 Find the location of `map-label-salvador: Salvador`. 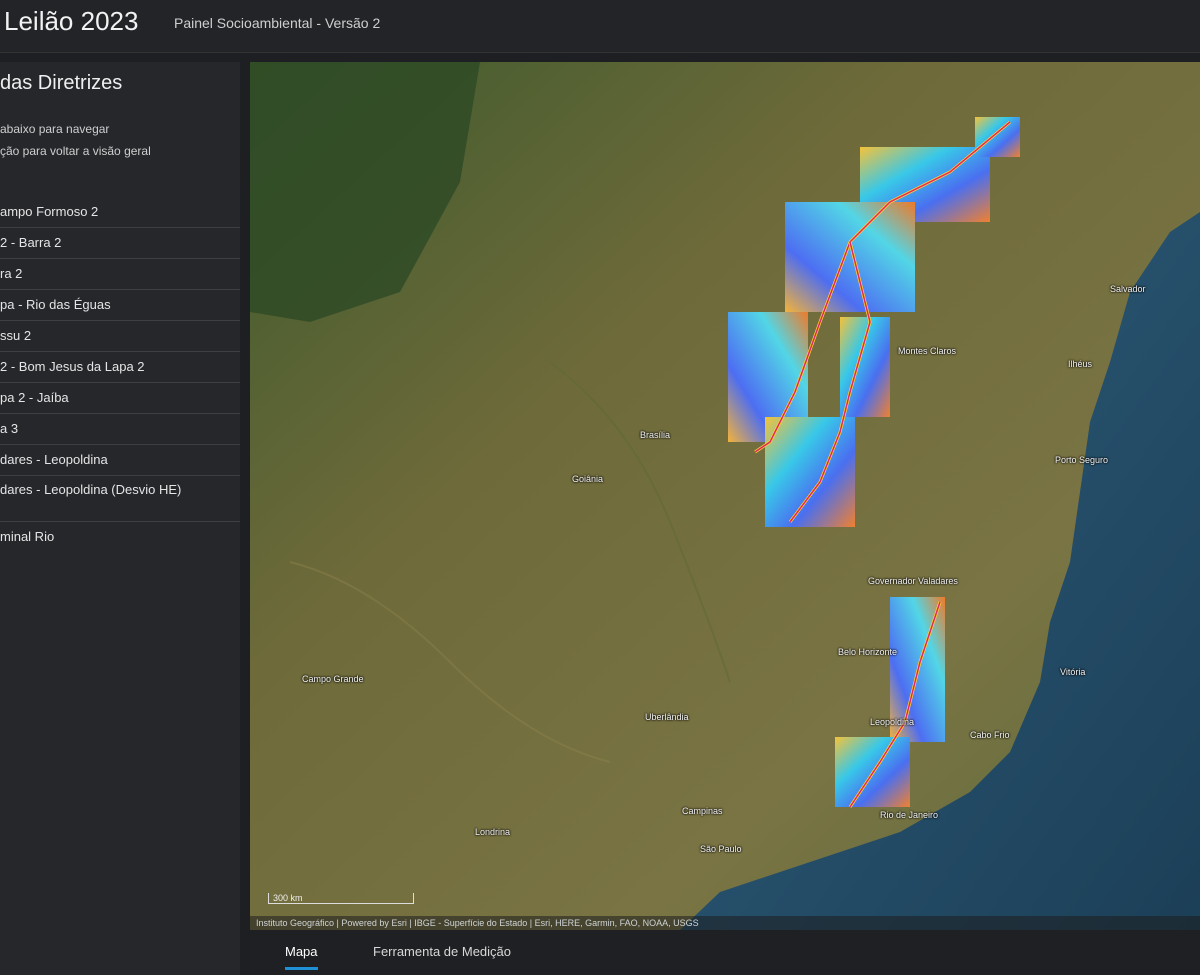

map-label-salvador: Salvador is located at coordinates (1128, 289).